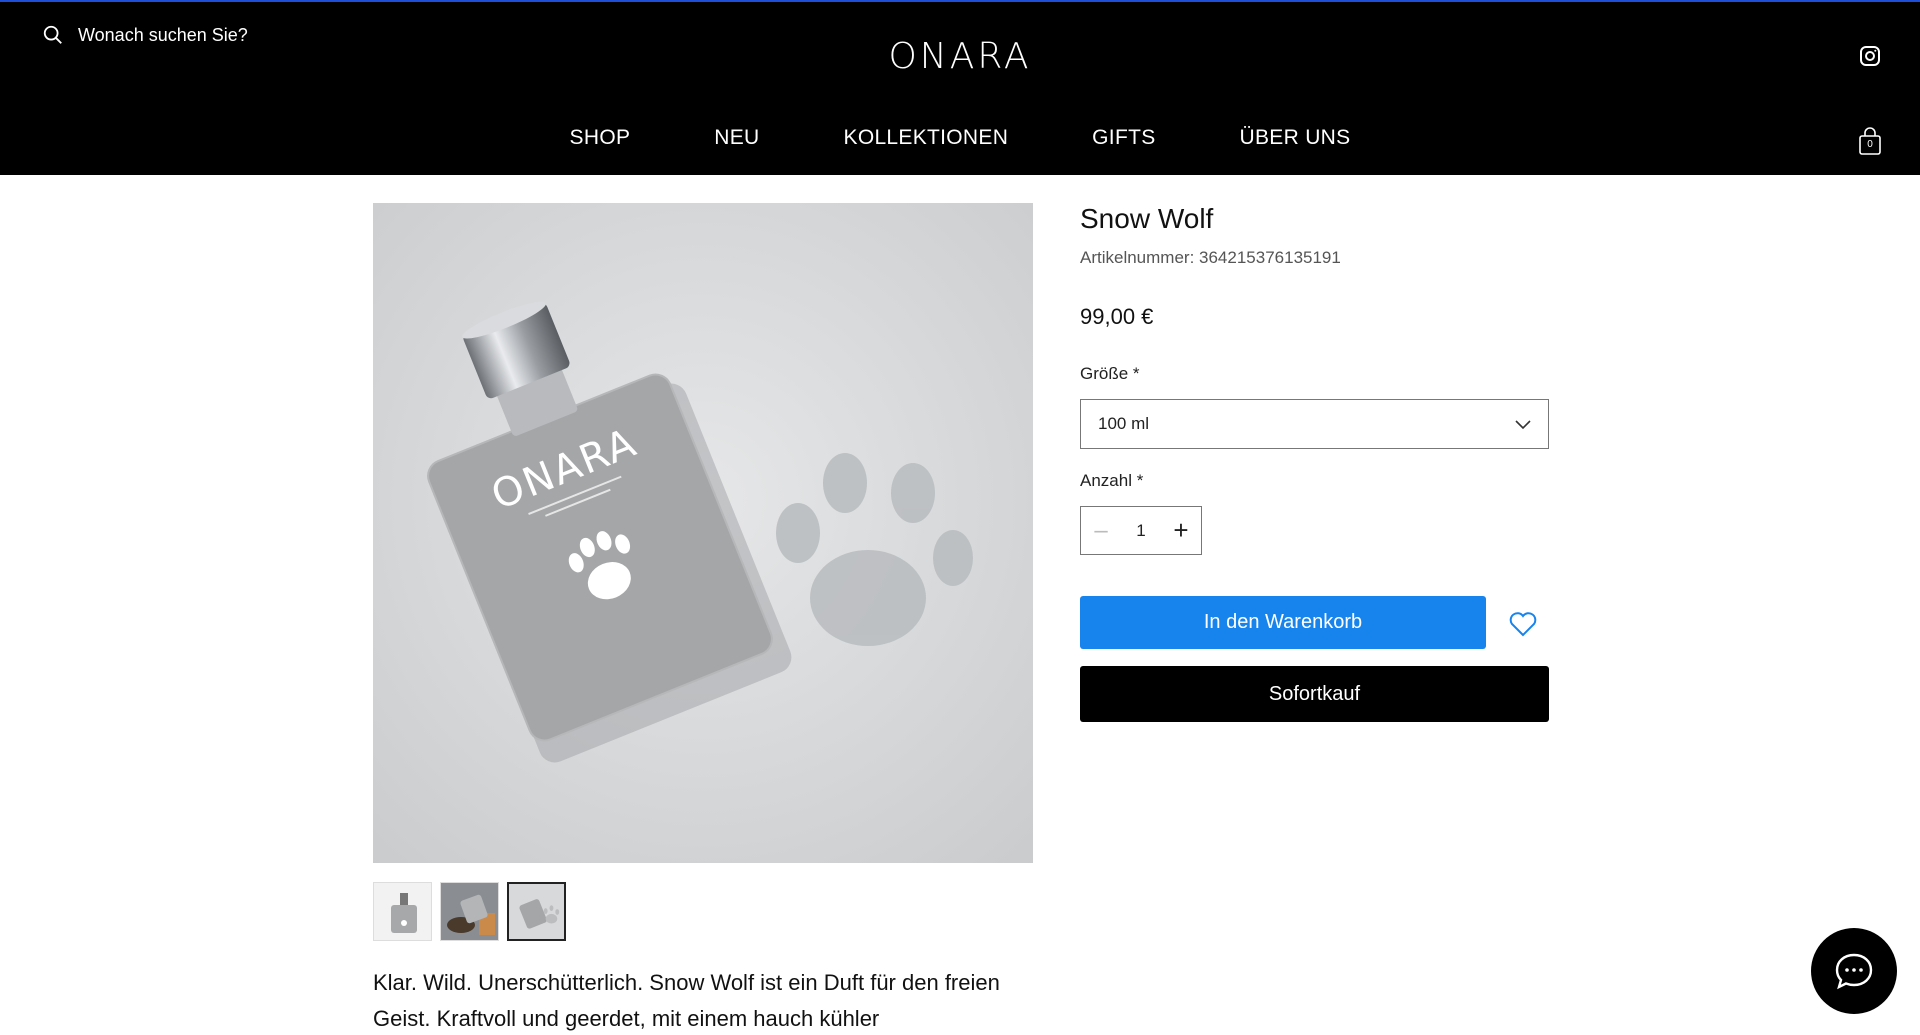 The width and height of the screenshot is (1920, 1035). What do you see at coordinates (1523, 624) in the screenshot?
I see `wishlist-heart-icon` at bounding box center [1523, 624].